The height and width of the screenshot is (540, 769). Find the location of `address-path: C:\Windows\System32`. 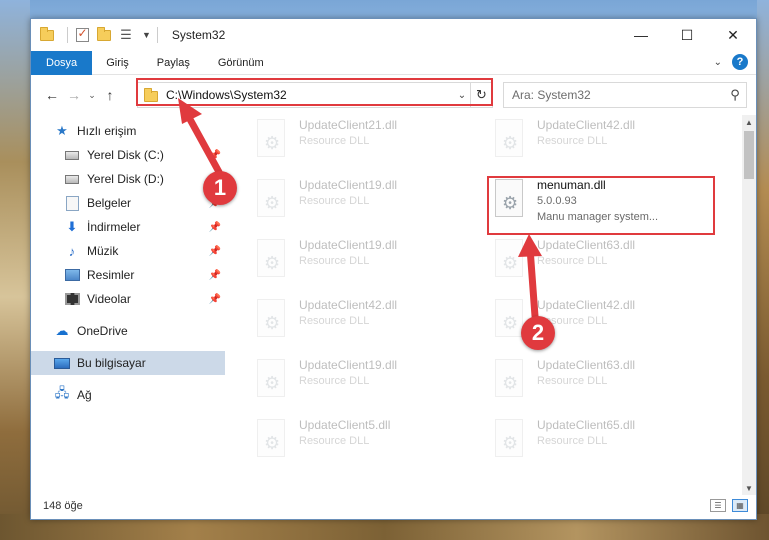

address-path: C:\Windows\System32 is located at coordinates (310, 95).